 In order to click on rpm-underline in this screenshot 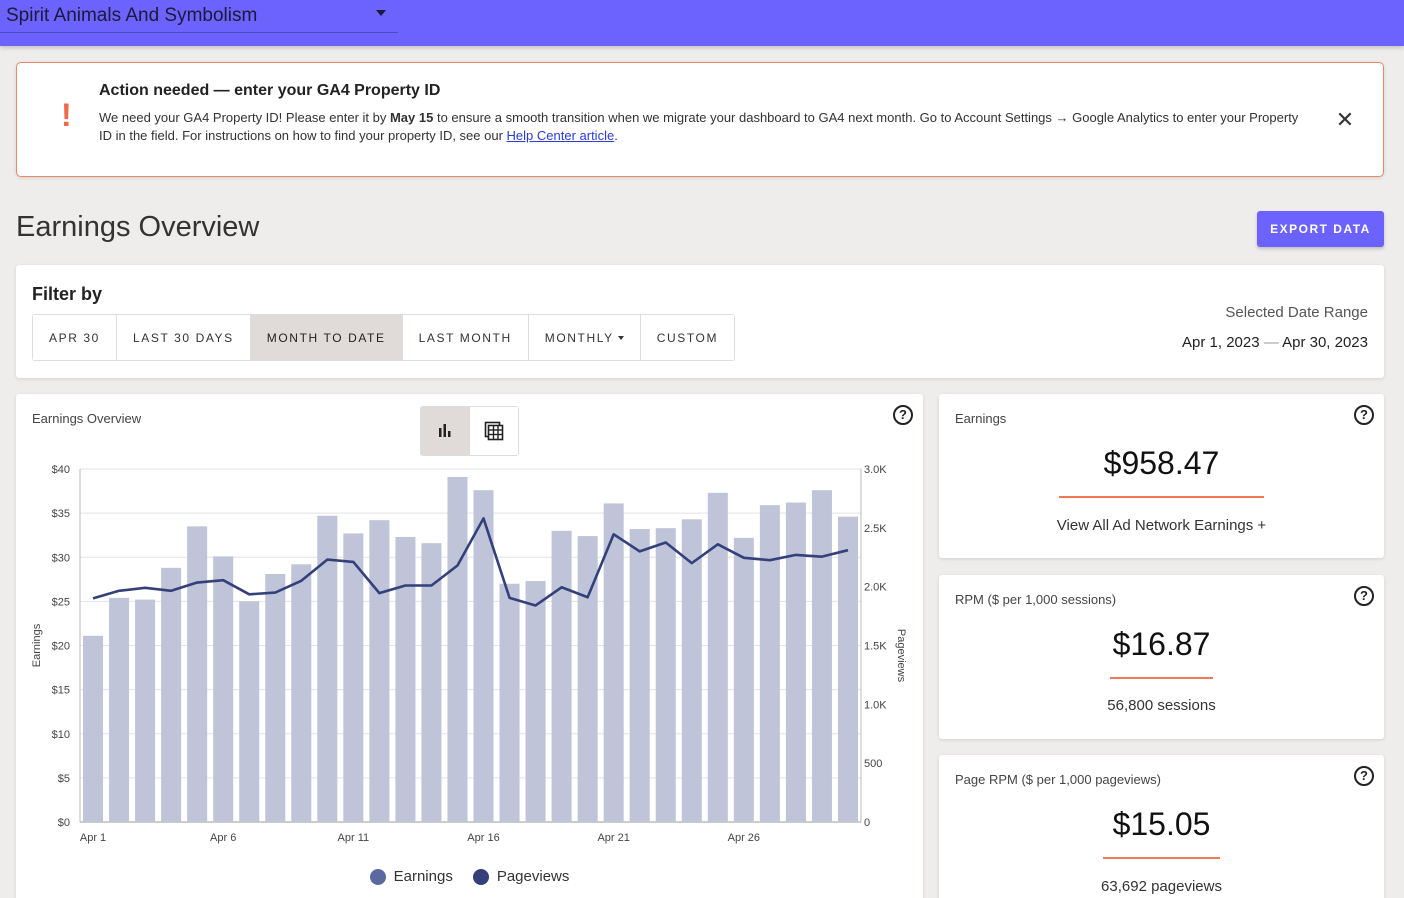, I will do `click(1161, 678)`.